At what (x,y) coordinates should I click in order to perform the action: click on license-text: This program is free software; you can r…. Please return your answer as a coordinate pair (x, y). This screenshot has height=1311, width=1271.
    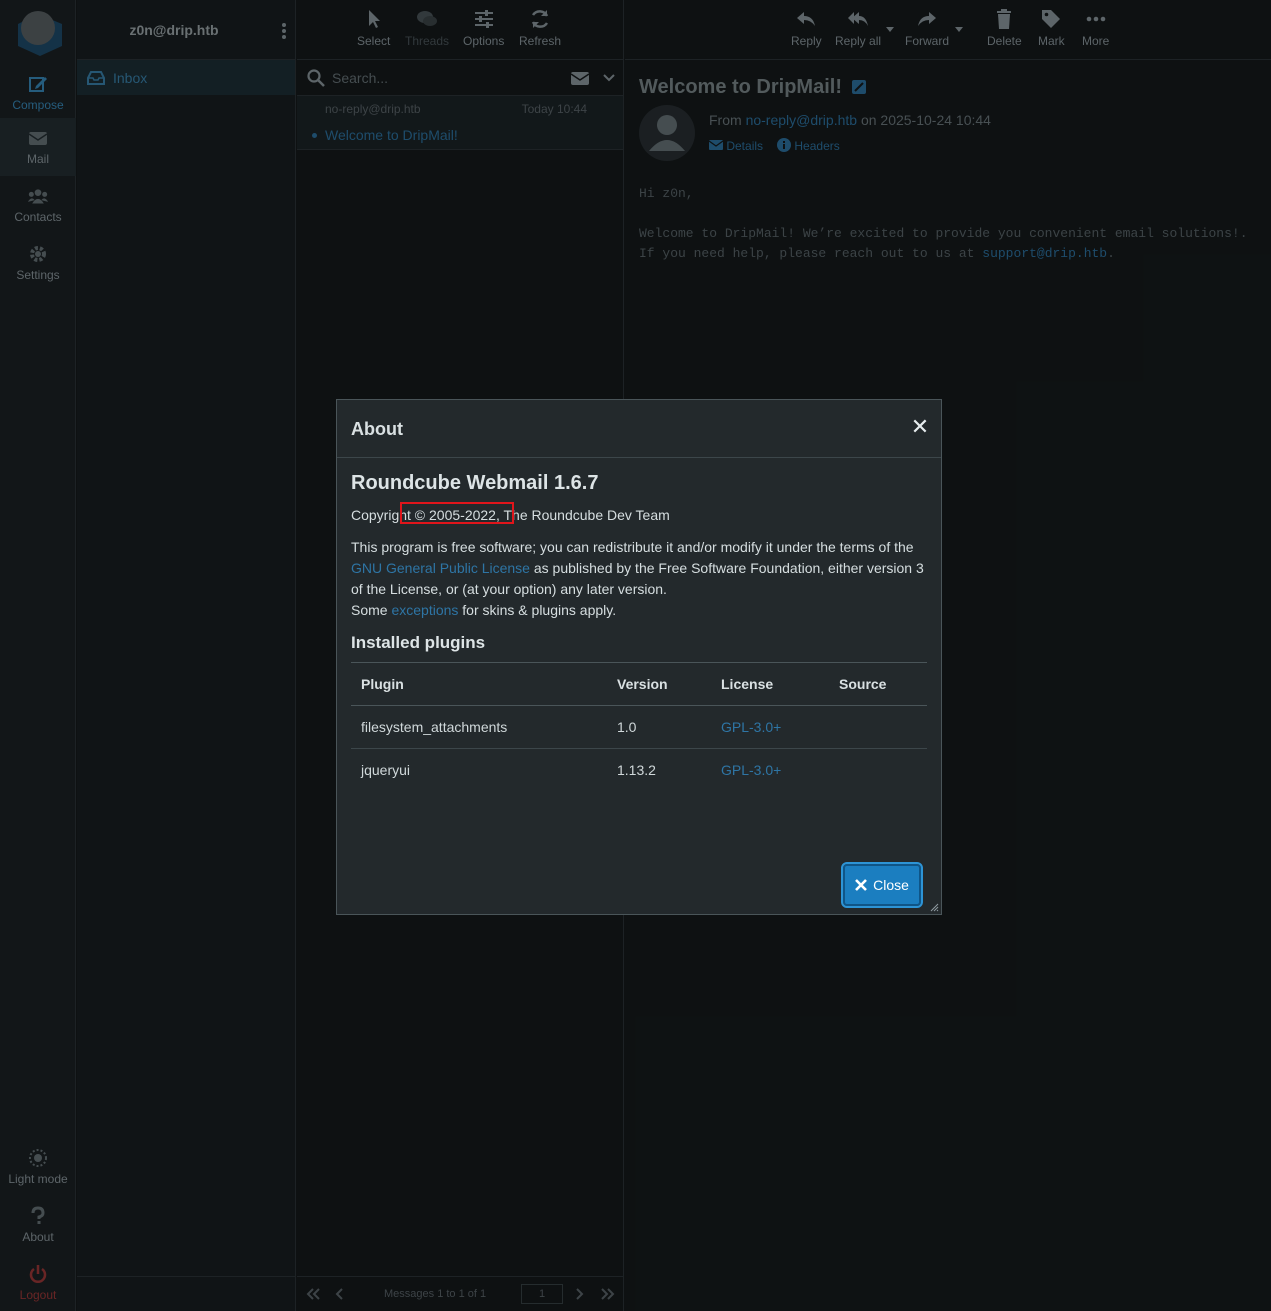
    Looking at the image, I should click on (639, 579).